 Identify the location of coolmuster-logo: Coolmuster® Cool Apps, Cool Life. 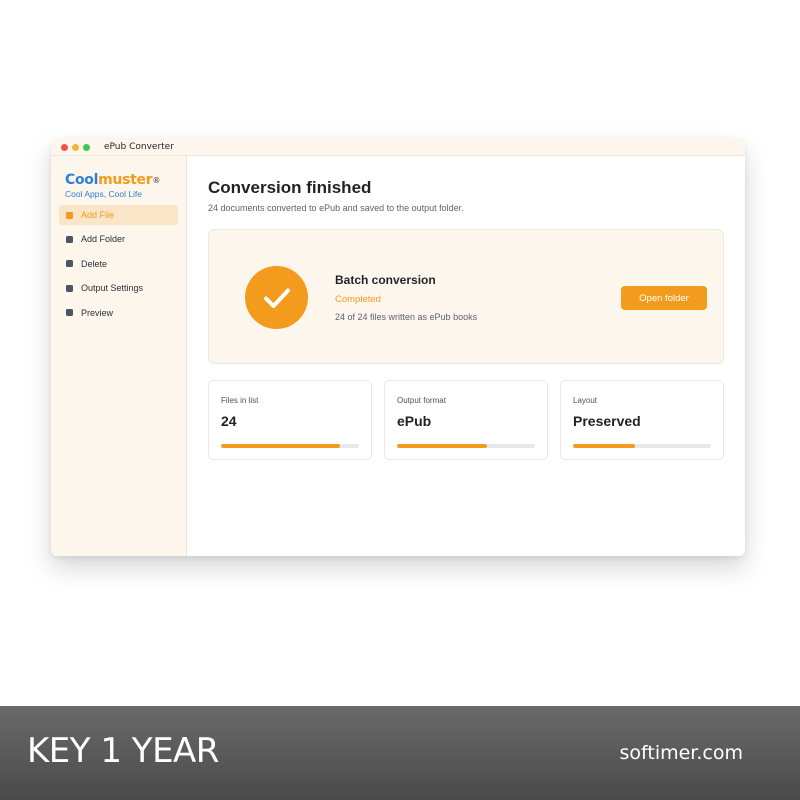
(113, 186).